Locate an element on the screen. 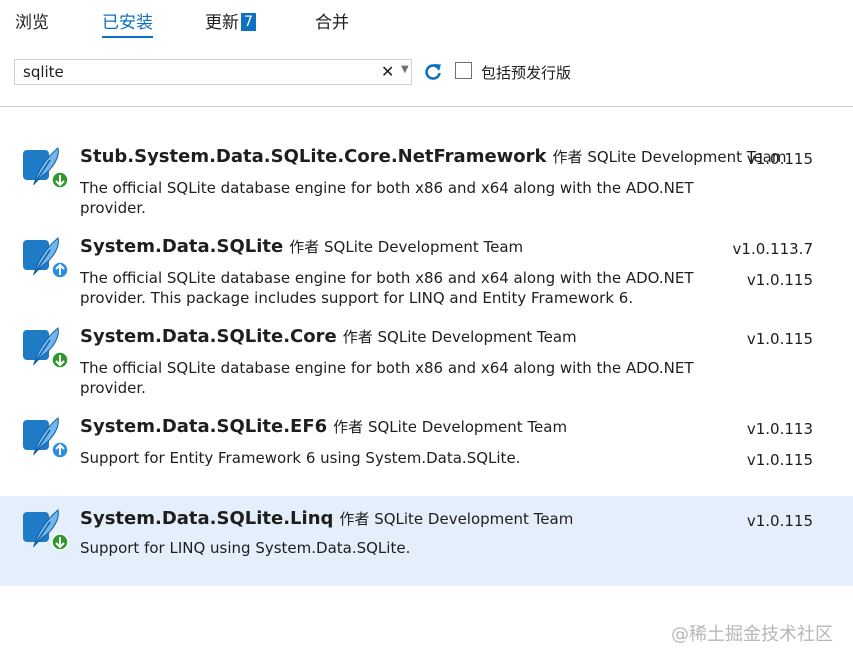  installed-version: v1.0.113.7 is located at coordinates (772, 249).